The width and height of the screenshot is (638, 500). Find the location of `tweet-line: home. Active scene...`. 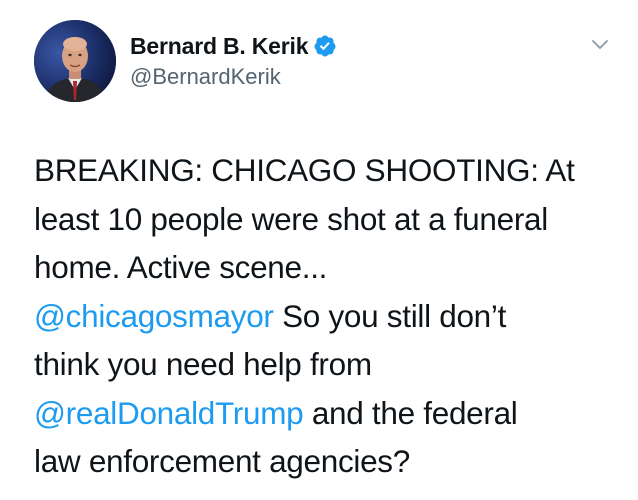

tweet-line: home. Active scene... is located at coordinates (181, 267).